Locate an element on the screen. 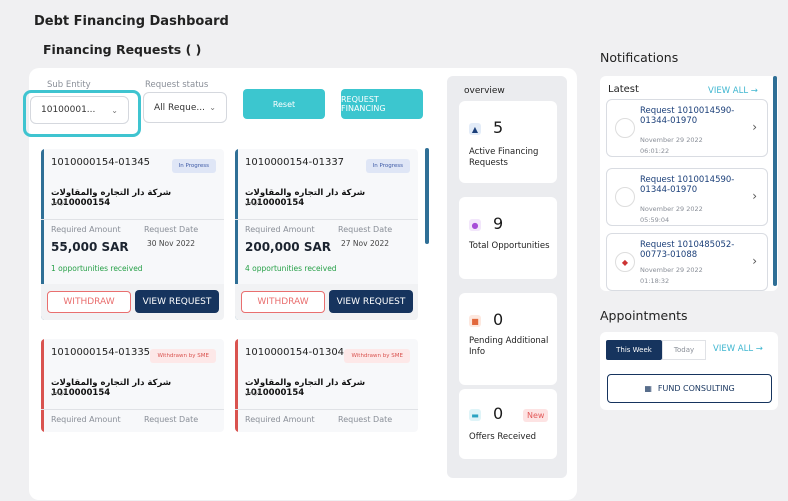 The image size is (788, 501). tab-this-week: This Week is located at coordinates (634, 350).